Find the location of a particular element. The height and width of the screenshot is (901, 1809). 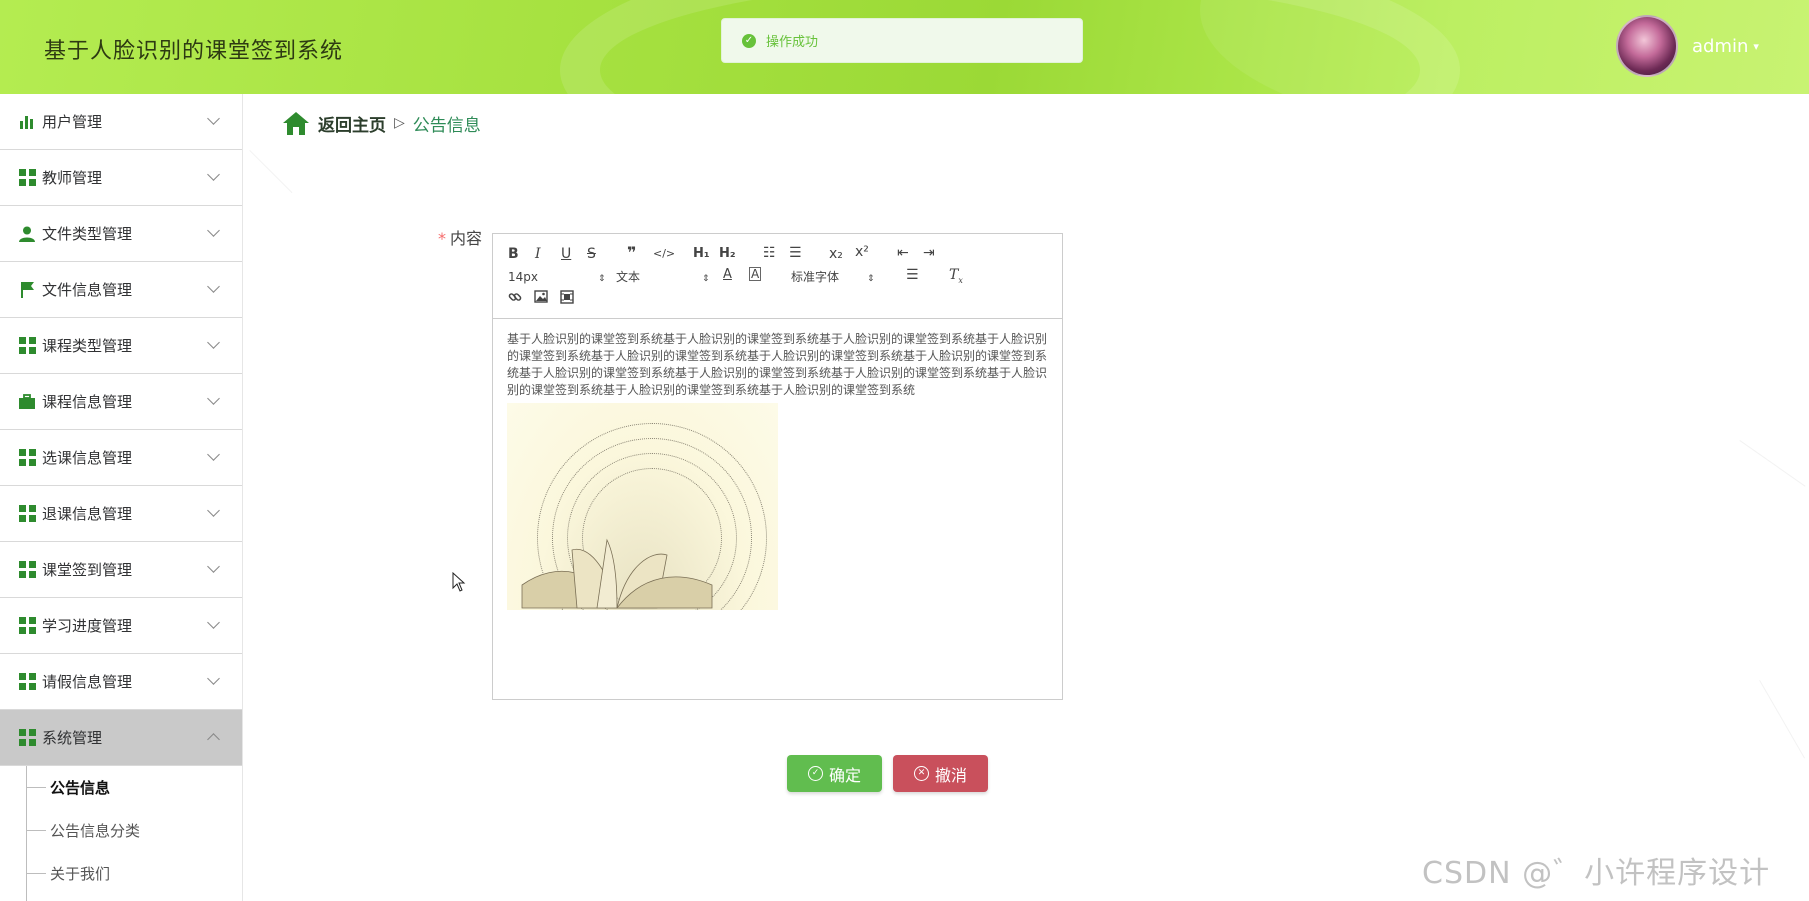

header-select-value: 文本 is located at coordinates (628, 277).